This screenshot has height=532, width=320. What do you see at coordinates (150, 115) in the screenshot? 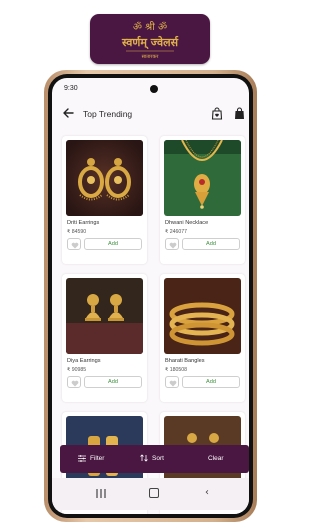
I see `app-bar: Top Trending` at bounding box center [150, 115].